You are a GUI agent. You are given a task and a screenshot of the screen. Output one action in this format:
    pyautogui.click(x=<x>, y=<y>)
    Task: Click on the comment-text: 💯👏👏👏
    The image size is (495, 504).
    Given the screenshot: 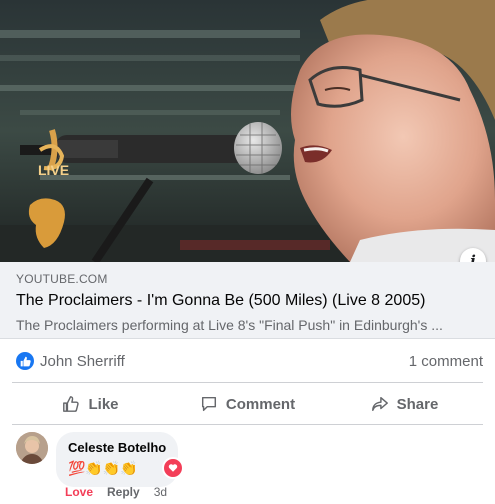 What is the action you would take?
    pyautogui.click(x=103, y=468)
    